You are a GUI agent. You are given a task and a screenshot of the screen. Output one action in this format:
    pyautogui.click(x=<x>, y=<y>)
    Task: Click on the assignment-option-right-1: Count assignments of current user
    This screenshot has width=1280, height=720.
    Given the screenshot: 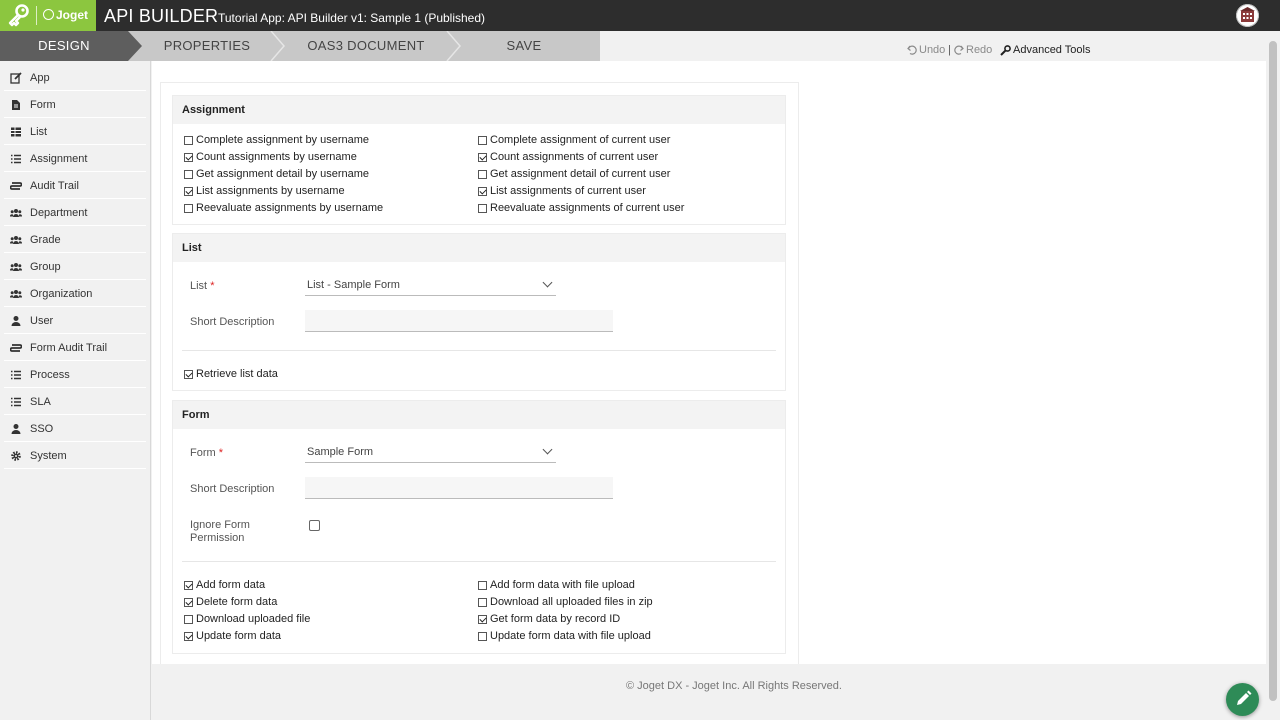 What is the action you would take?
    pyautogui.click(x=568, y=157)
    